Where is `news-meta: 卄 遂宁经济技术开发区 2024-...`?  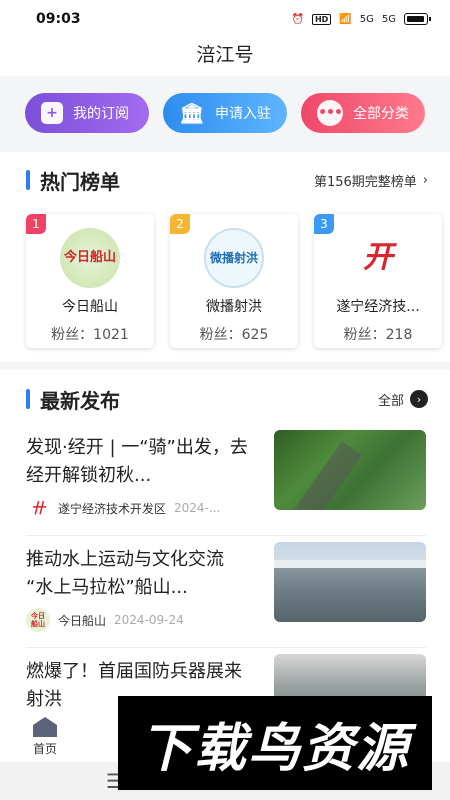 news-meta: 卄 遂宁经济技术开发区 2024-... is located at coordinates (123, 508).